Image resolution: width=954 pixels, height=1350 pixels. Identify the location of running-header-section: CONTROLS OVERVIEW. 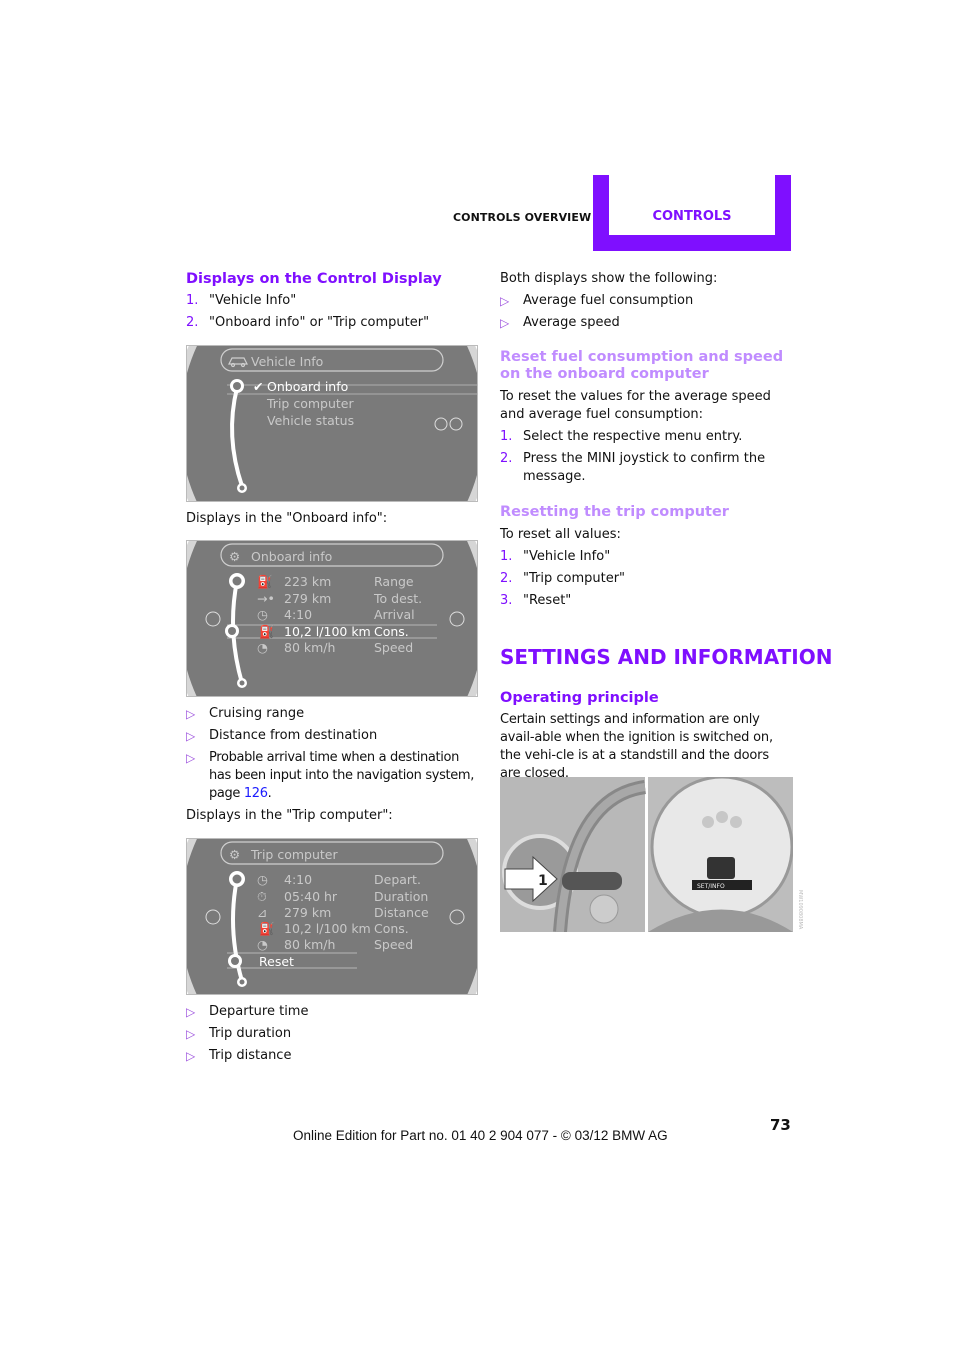
(522, 217).